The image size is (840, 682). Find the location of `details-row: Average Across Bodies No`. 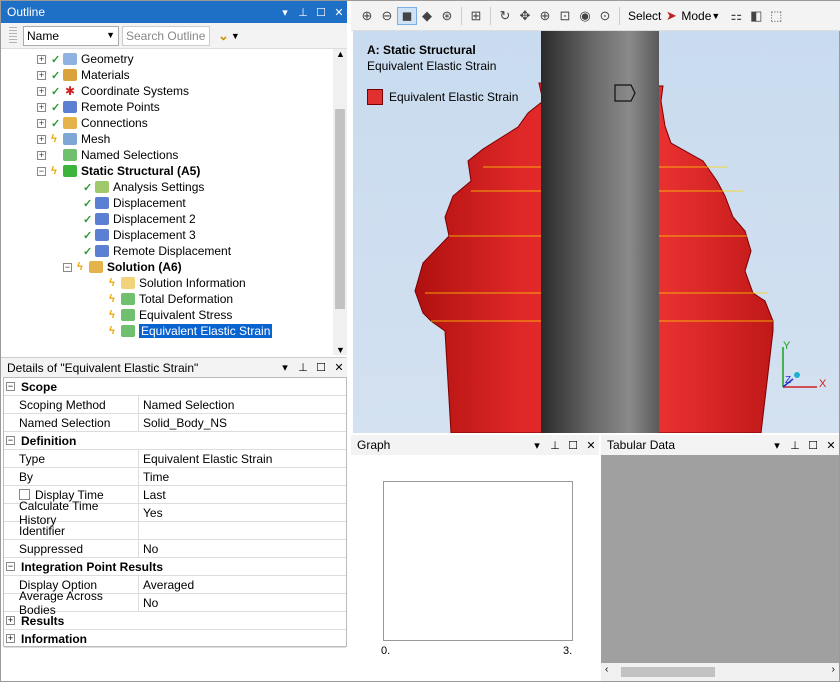

details-row: Average Across Bodies No is located at coordinates (175, 603).